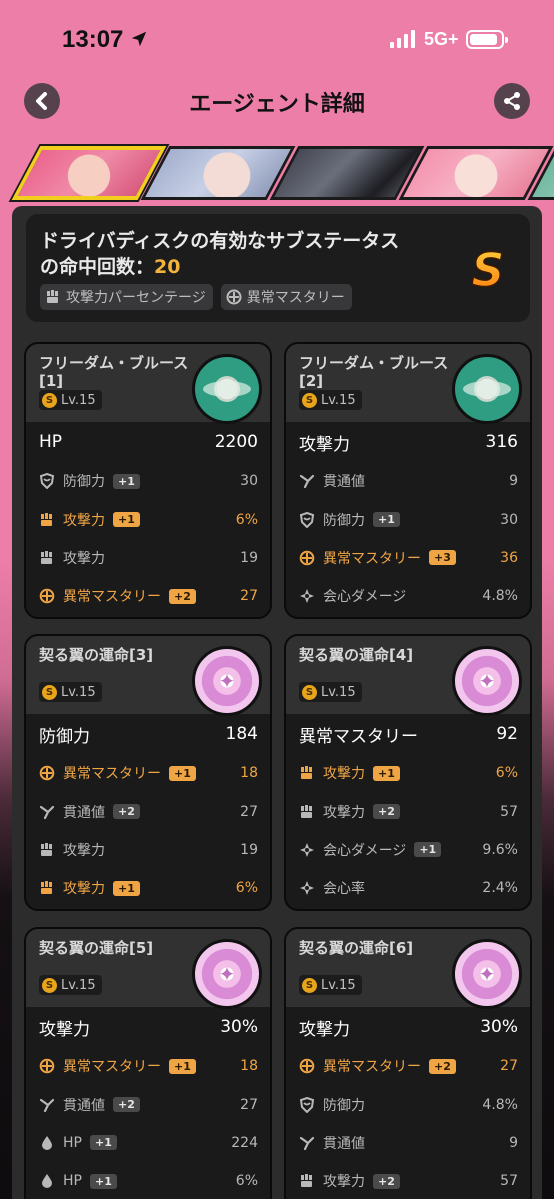  I want to click on main-stat-value: 184, so click(241, 734).